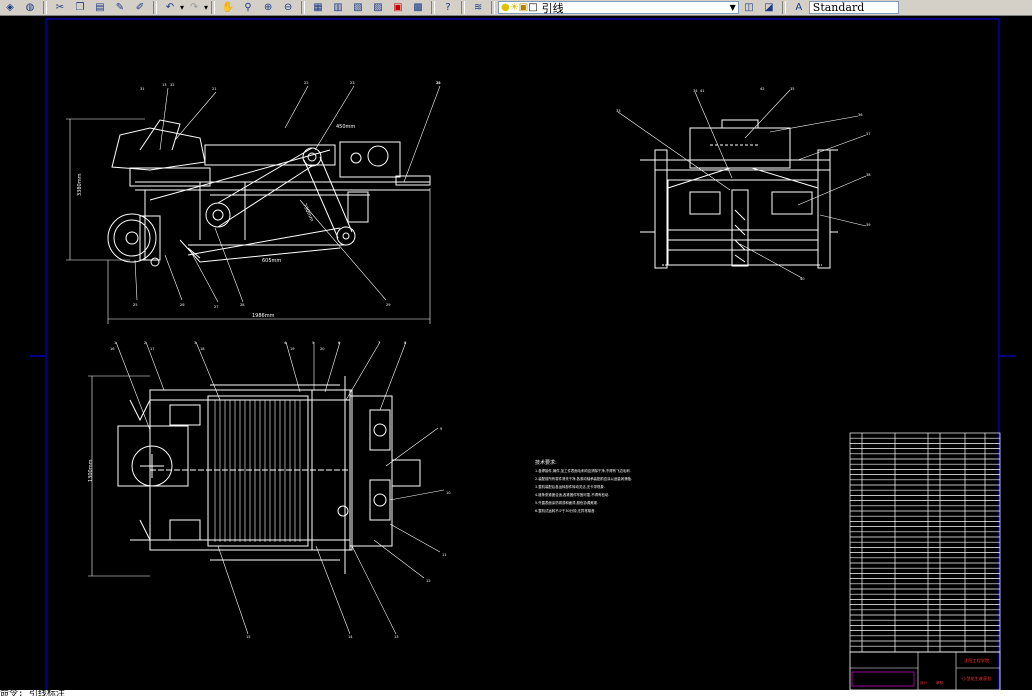 The height and width of the screenshot is (696, 1032). Describe the element at coordinates (749, 7) in the screenshot. I see `layer-state-icon: ◫` at that location.